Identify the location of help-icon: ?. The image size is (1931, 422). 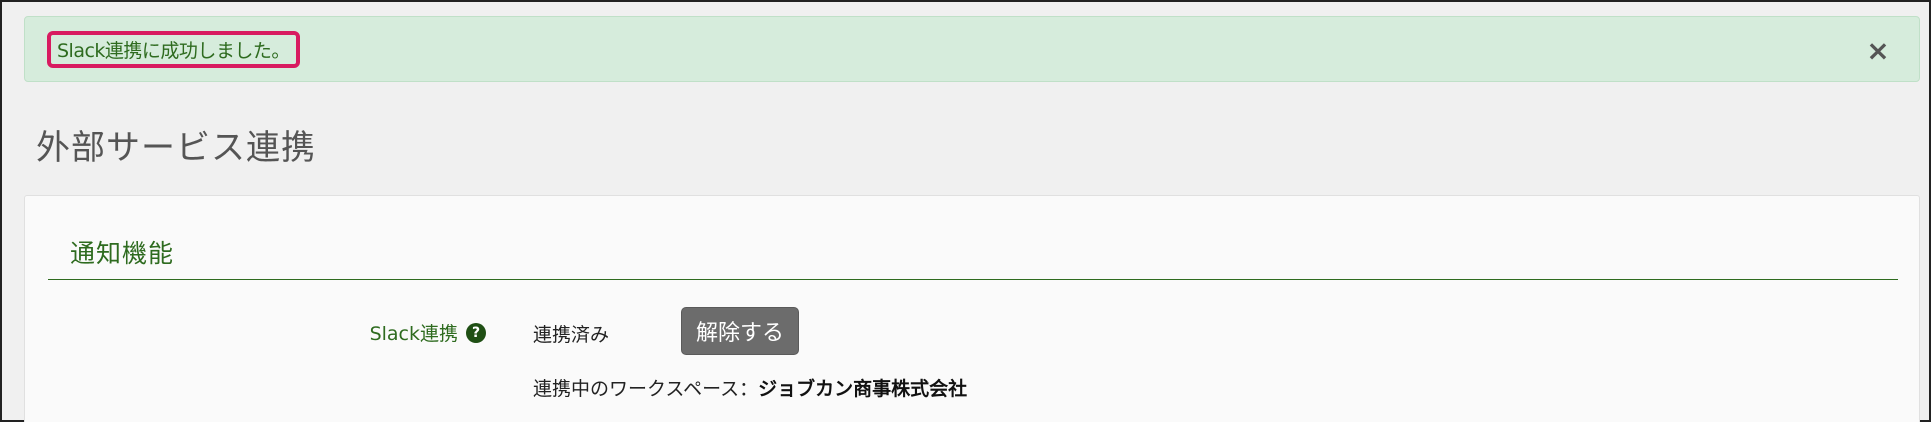
(476, 332).